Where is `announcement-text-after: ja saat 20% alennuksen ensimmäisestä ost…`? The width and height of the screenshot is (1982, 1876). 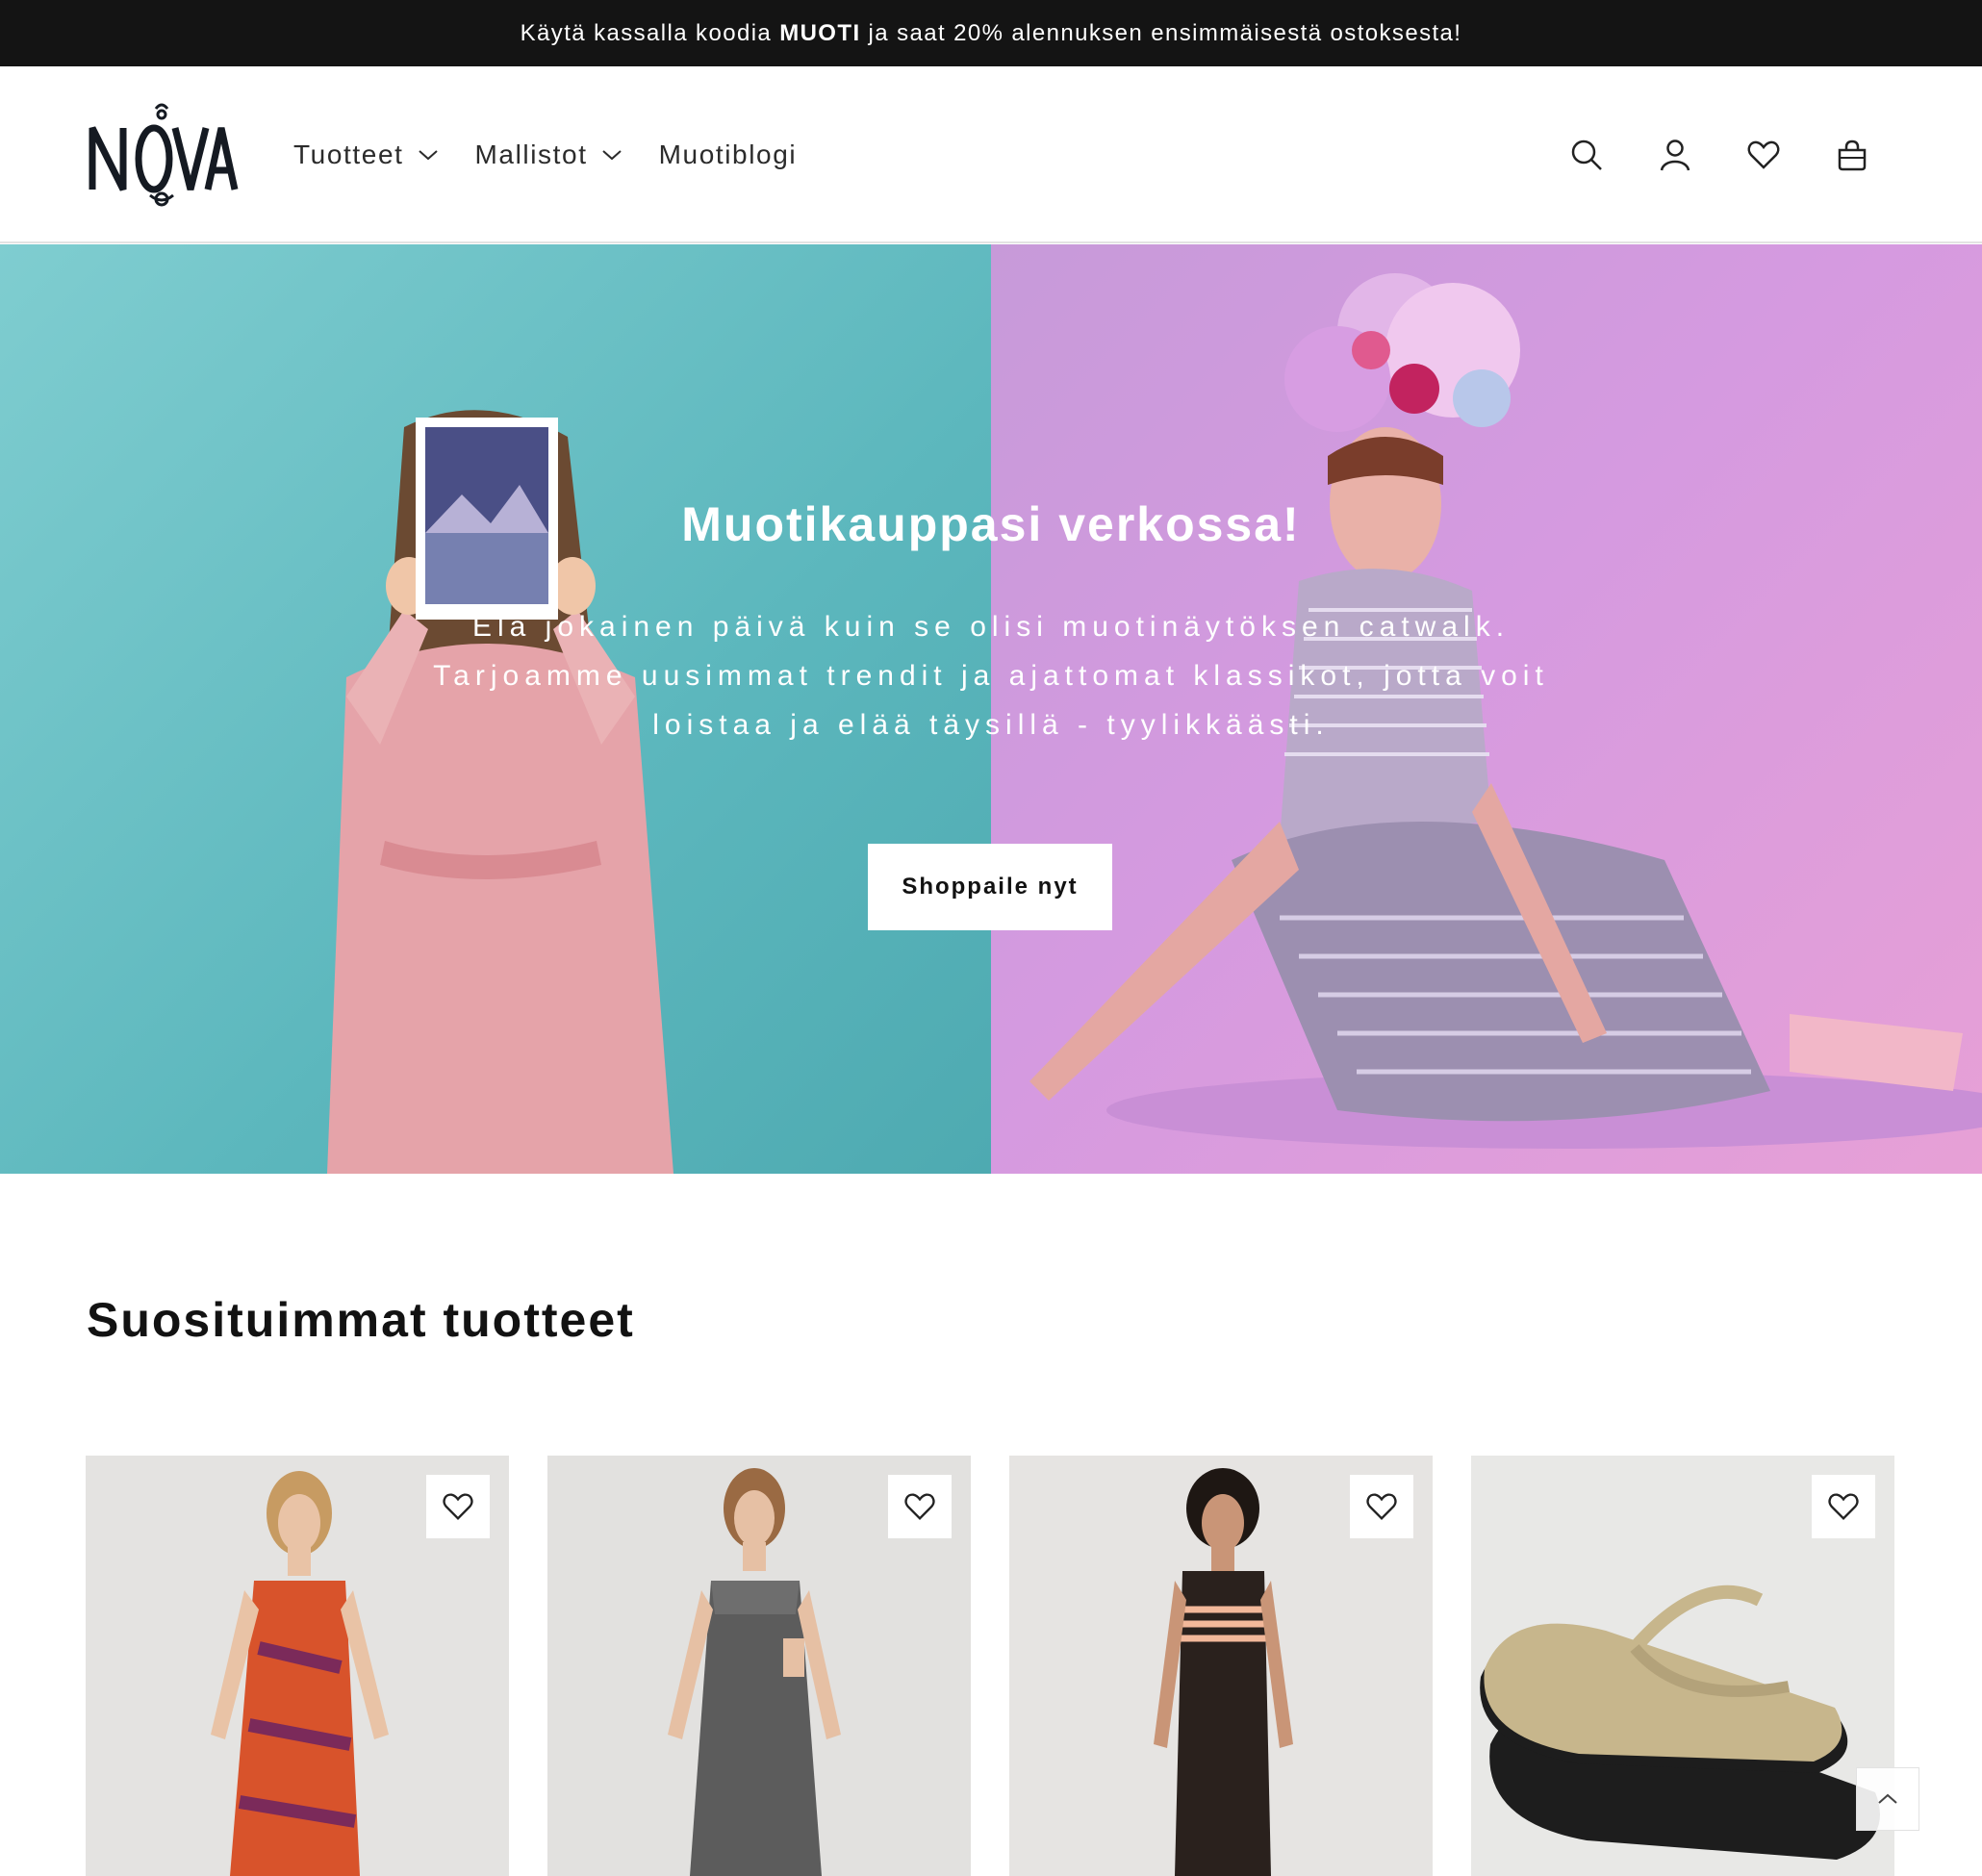 announcement-text-after: ja saat 20% alennuksen ensimmäisestä ost… is located at coordinates (1165, 32).